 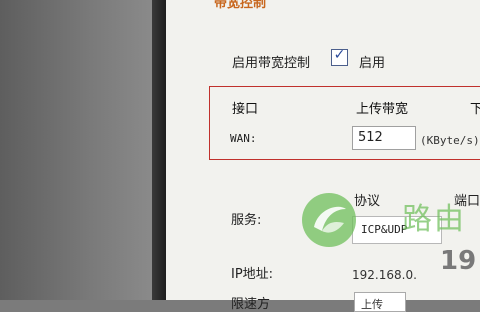 What do you see at coordinates (450, 140) in the screenshot?
I see `unit-label: (KByte/s)` at bounding box center [450, 140].